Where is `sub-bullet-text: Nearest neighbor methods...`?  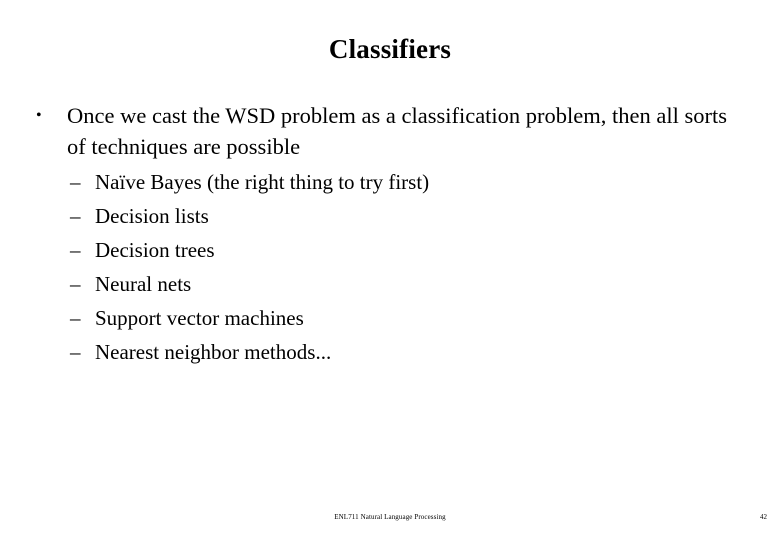 sub-bullet-text: Nearest neighbor methods... is located at coordinates (213, 352).